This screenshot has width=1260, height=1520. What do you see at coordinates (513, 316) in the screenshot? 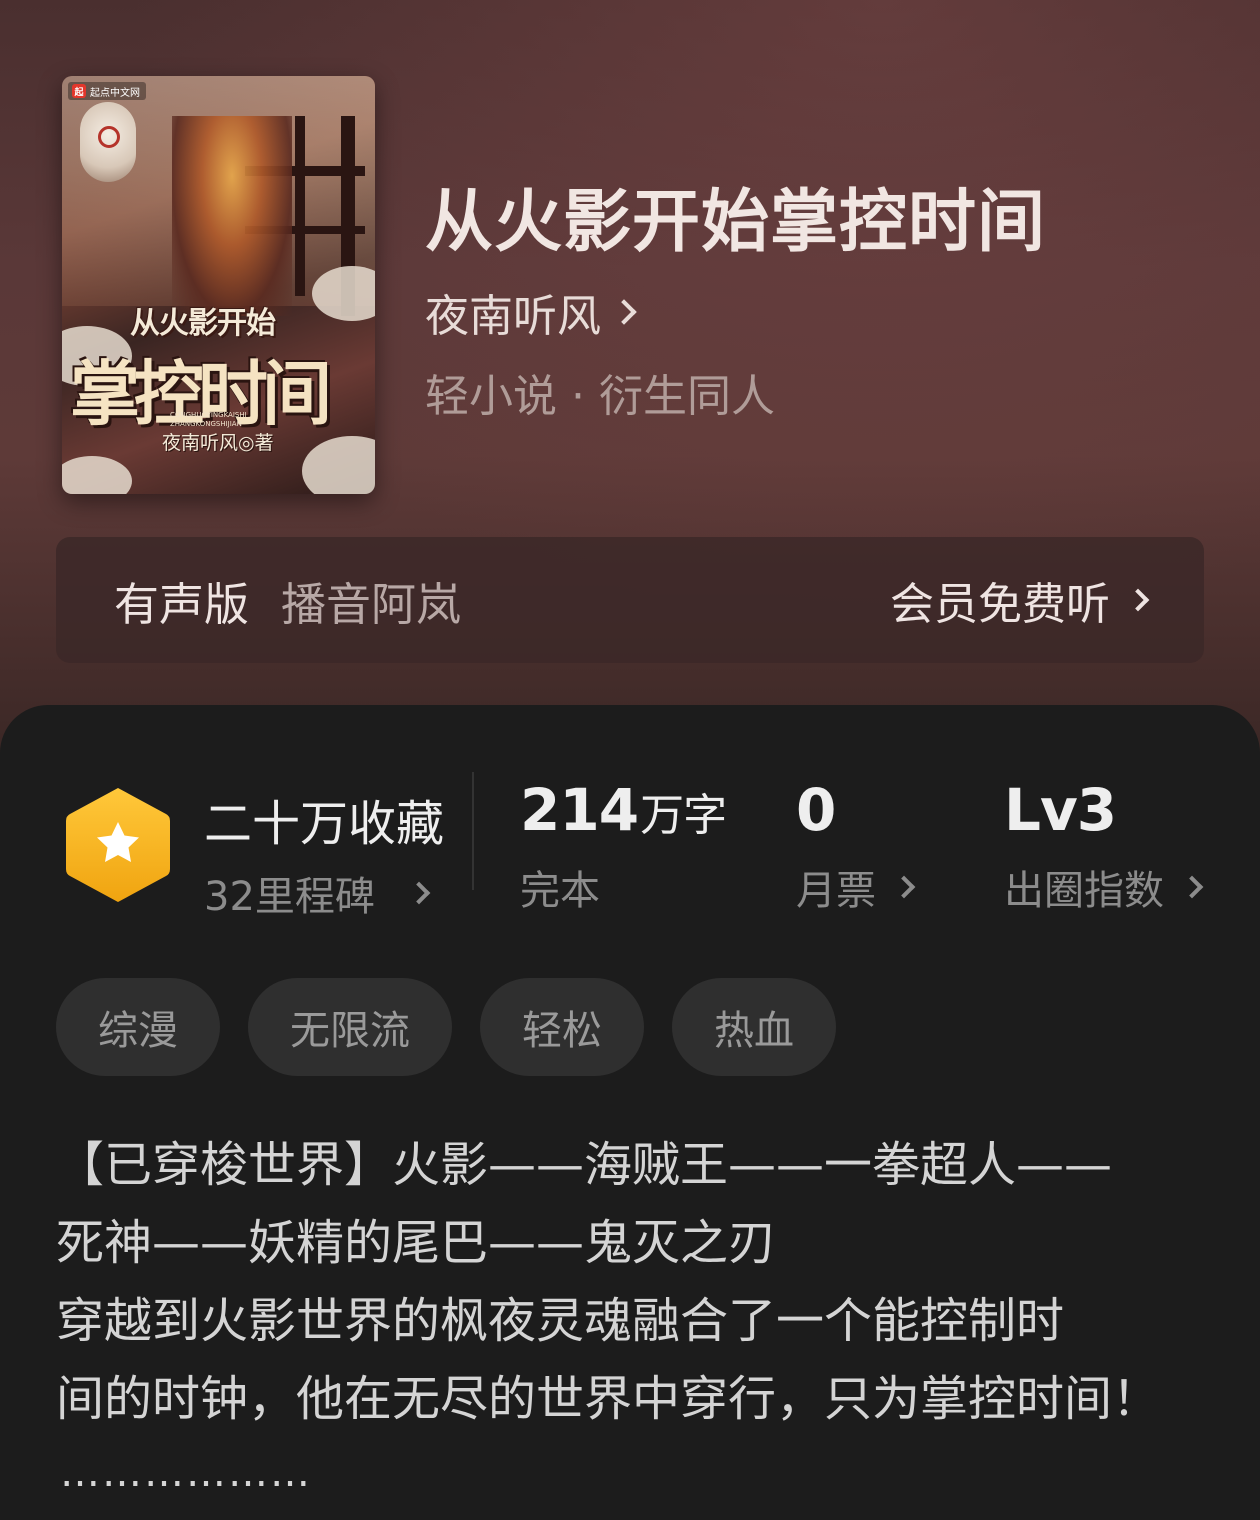
I see `author-name: 夜南听风` at bounding box center [513, 316].